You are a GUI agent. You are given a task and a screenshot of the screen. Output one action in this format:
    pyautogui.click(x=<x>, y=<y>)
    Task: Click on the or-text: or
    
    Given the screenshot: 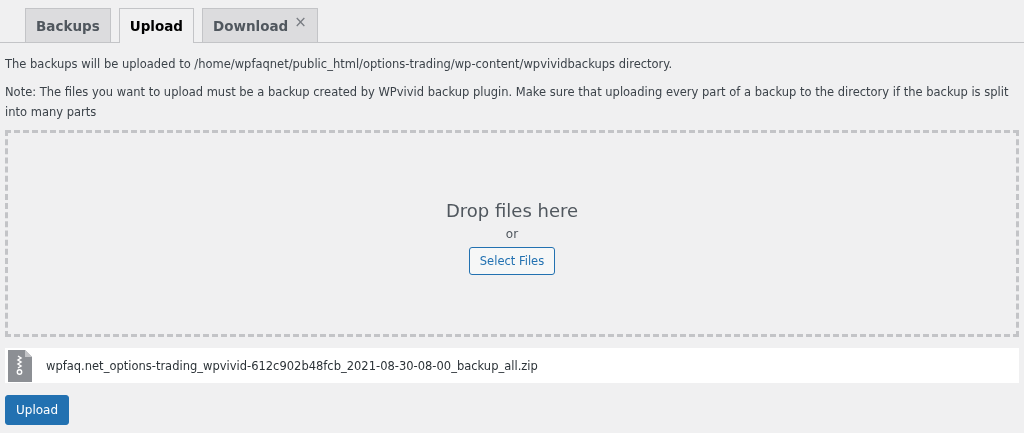 What is the action you would take?
    pyautogui.click(x=512, y=234)
    